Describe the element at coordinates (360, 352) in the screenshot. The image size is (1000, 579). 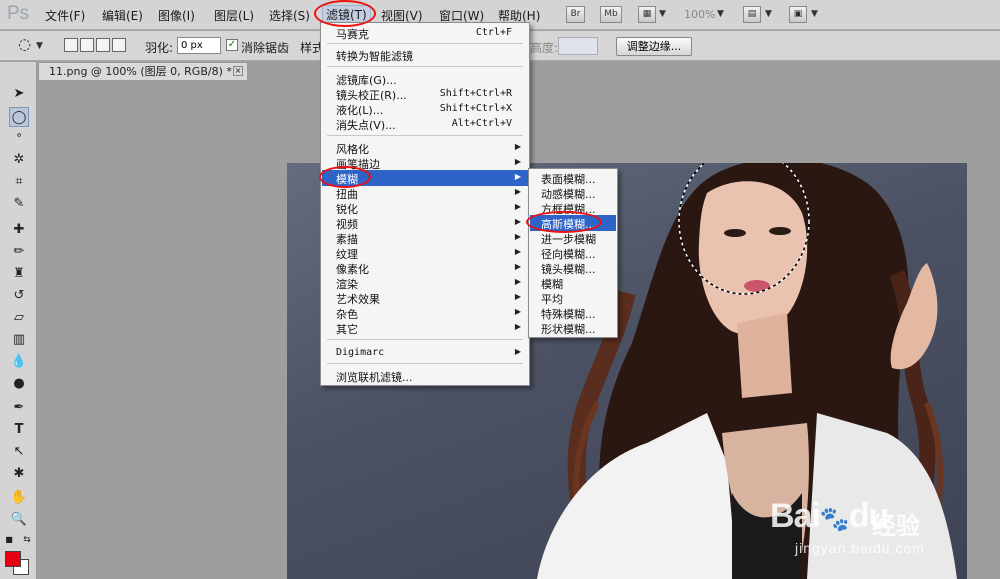
I see `menu-item-digimarc: Digimarc` at that location.